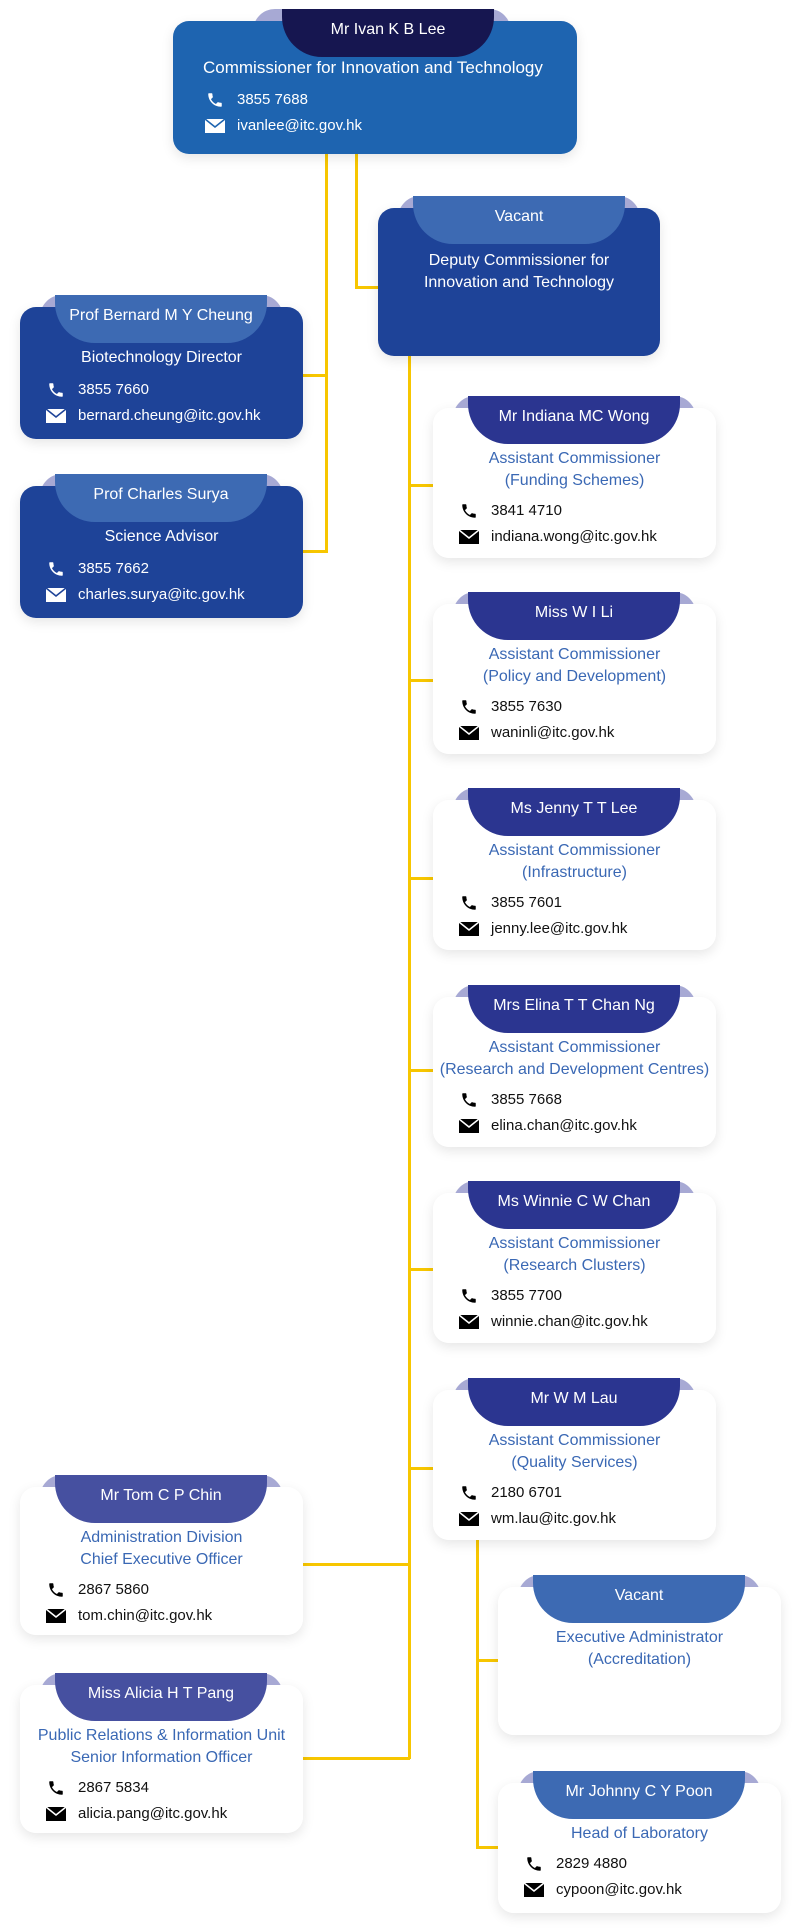 The image size is (800, 1930). Describe the element at coordinates (574, 812) in the screenshot. I see `person-name: Ms Jenny T T Lee` at that location.